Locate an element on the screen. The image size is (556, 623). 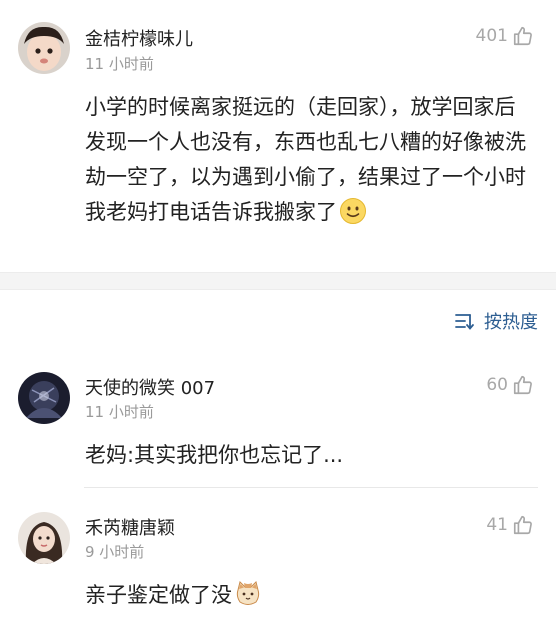
cat-emoji is located at coordinates (248, 594).